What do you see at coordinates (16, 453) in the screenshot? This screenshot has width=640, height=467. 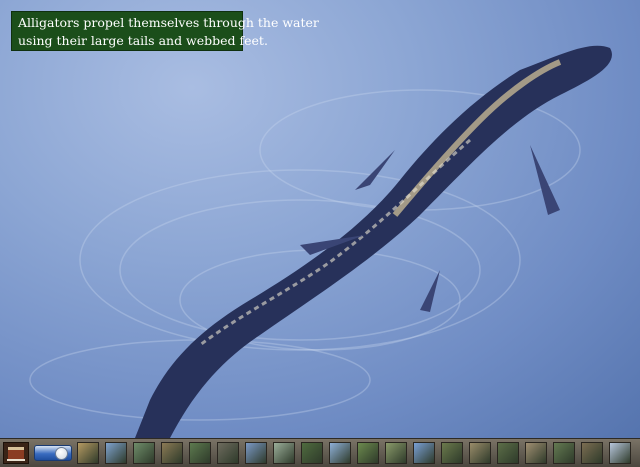 I see `home-button` at bounding box center [16, 453].